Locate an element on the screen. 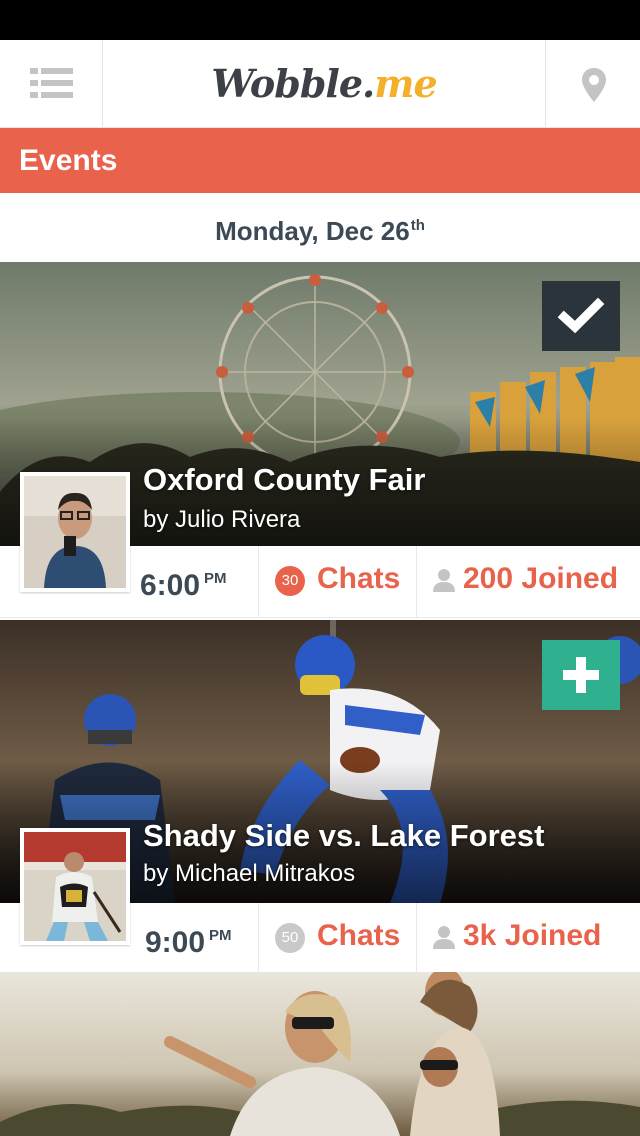 Image resolution: width=640 pixels, height=1136 pixels. navigation-bar: Wobble.me is located at coordinates (320, 84).